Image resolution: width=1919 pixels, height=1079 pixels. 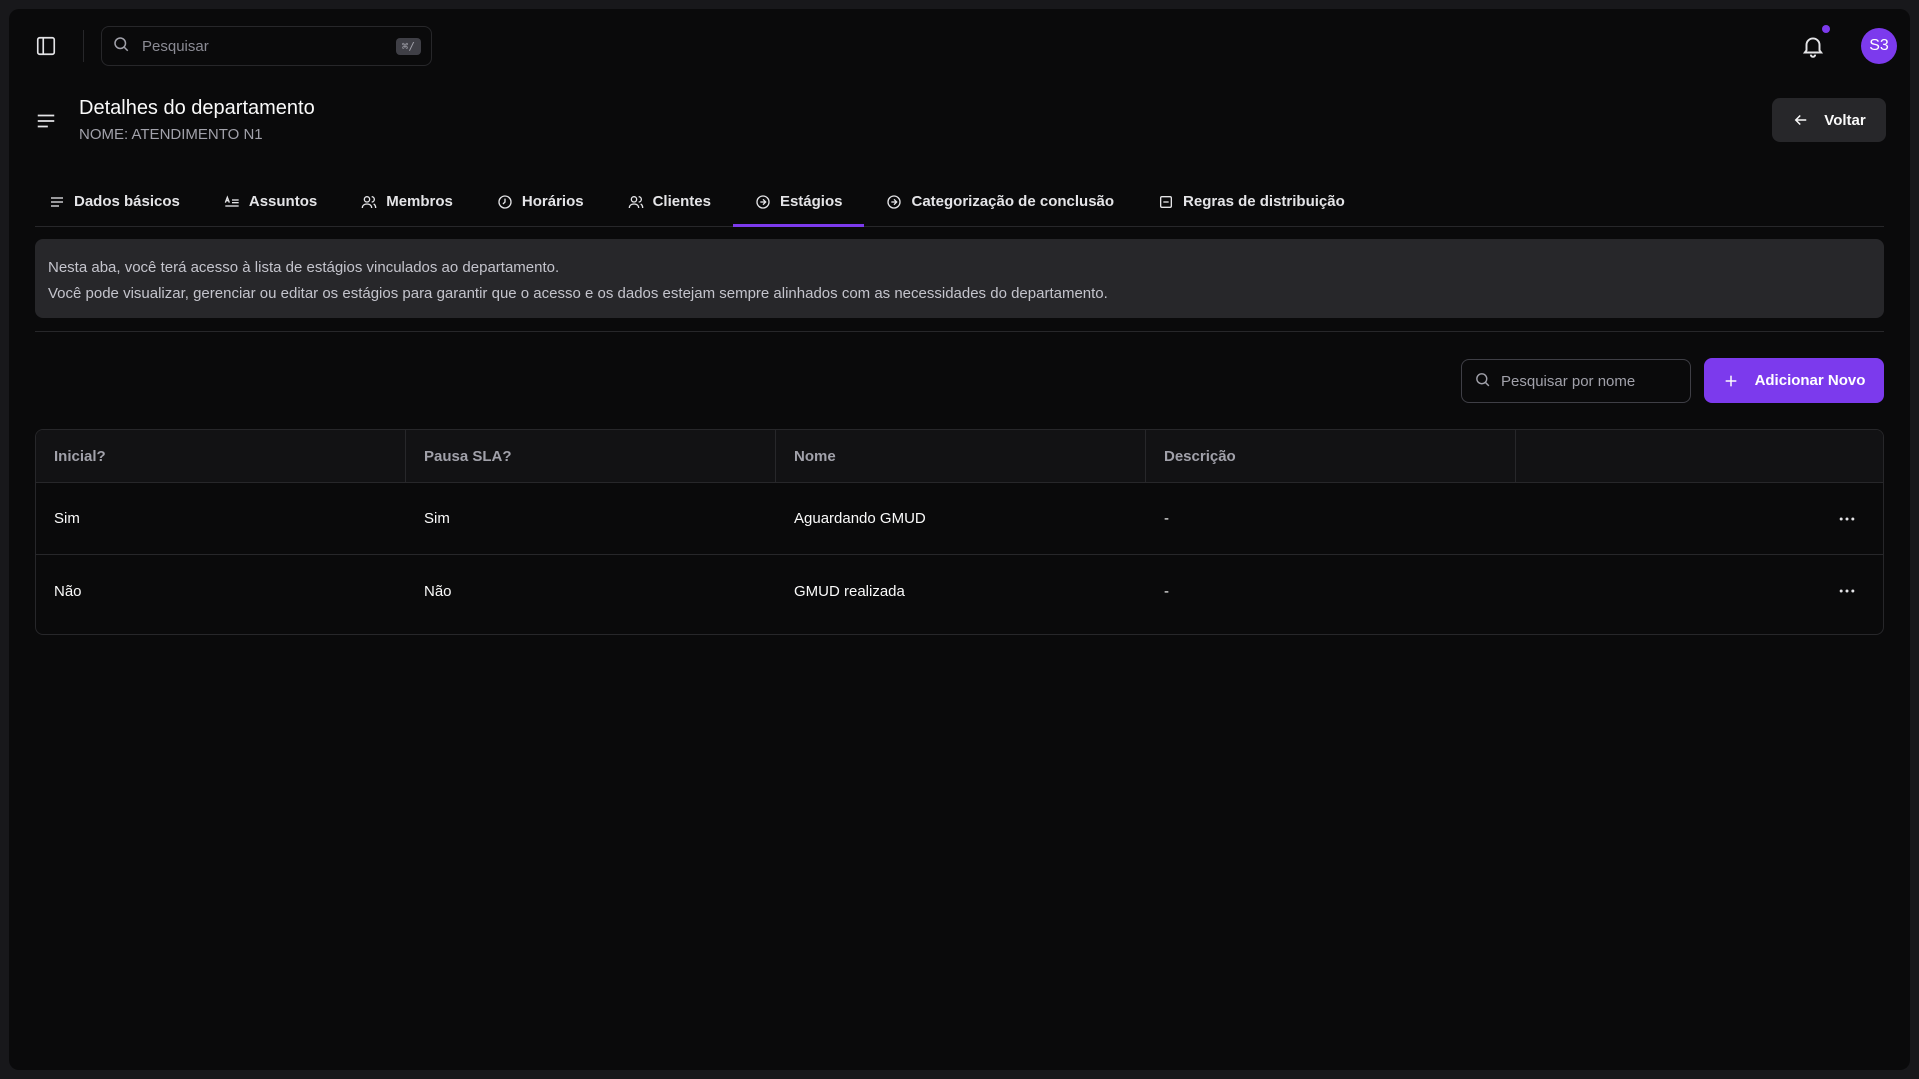 What do you see at coordinates (57, 201) in the screenshot?
I see `align-left-icon` at bounding box center [57, 201].